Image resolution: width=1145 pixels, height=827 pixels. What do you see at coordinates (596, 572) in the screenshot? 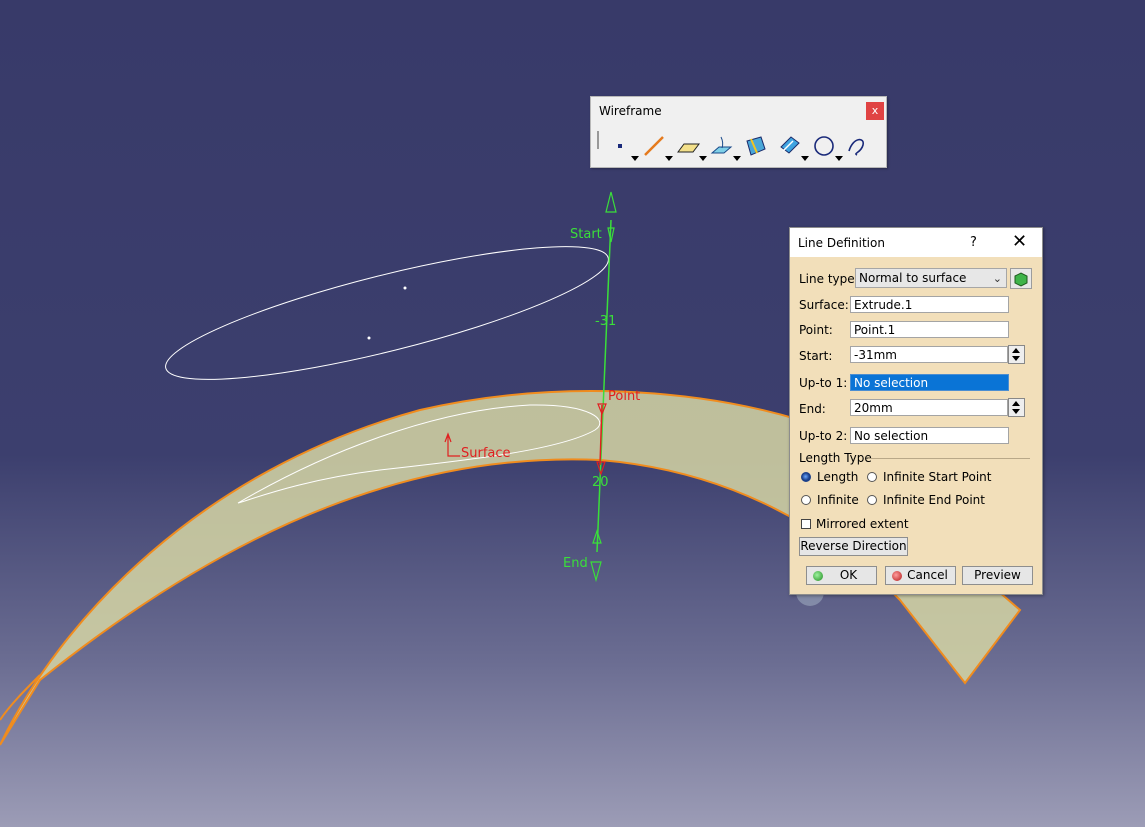
I see `end-arrow` at bounding box center [596, 572].